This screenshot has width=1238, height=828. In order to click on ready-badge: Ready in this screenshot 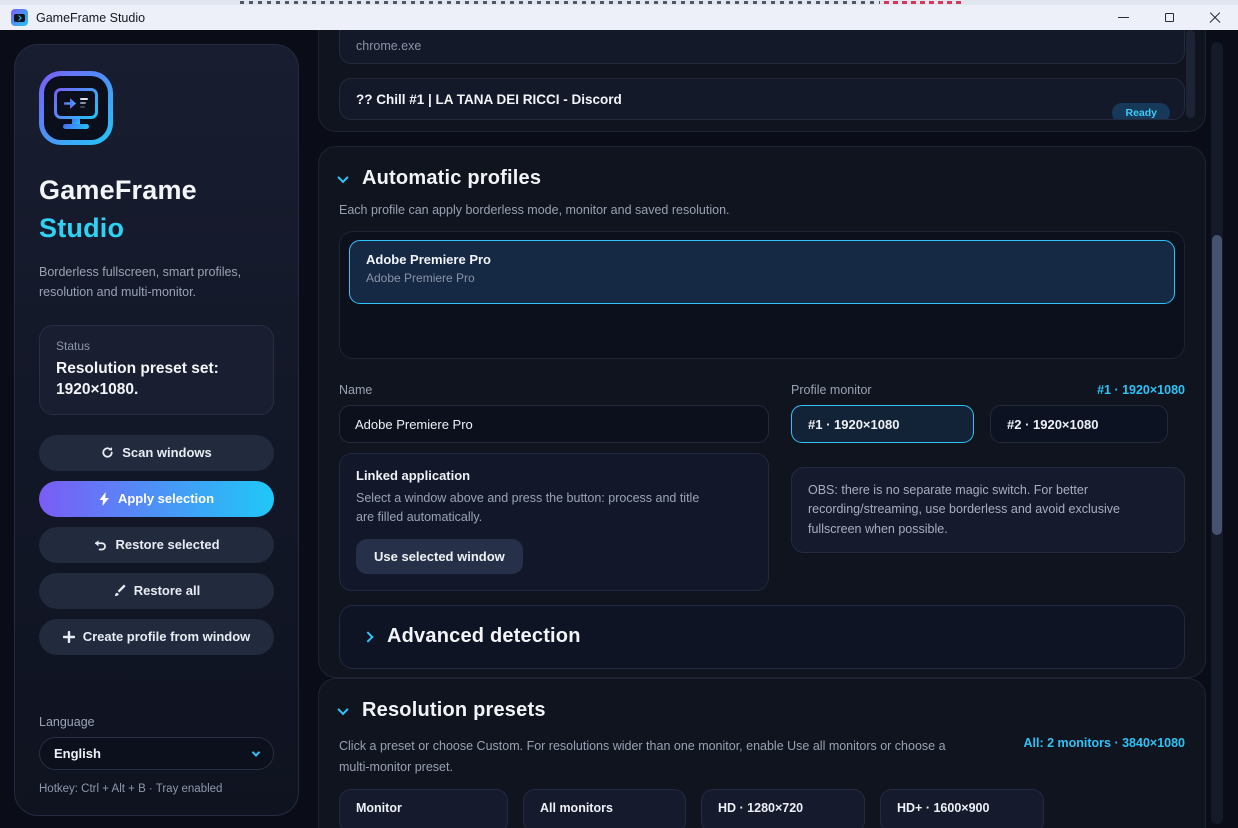, I will do `click(1141, 111)`.